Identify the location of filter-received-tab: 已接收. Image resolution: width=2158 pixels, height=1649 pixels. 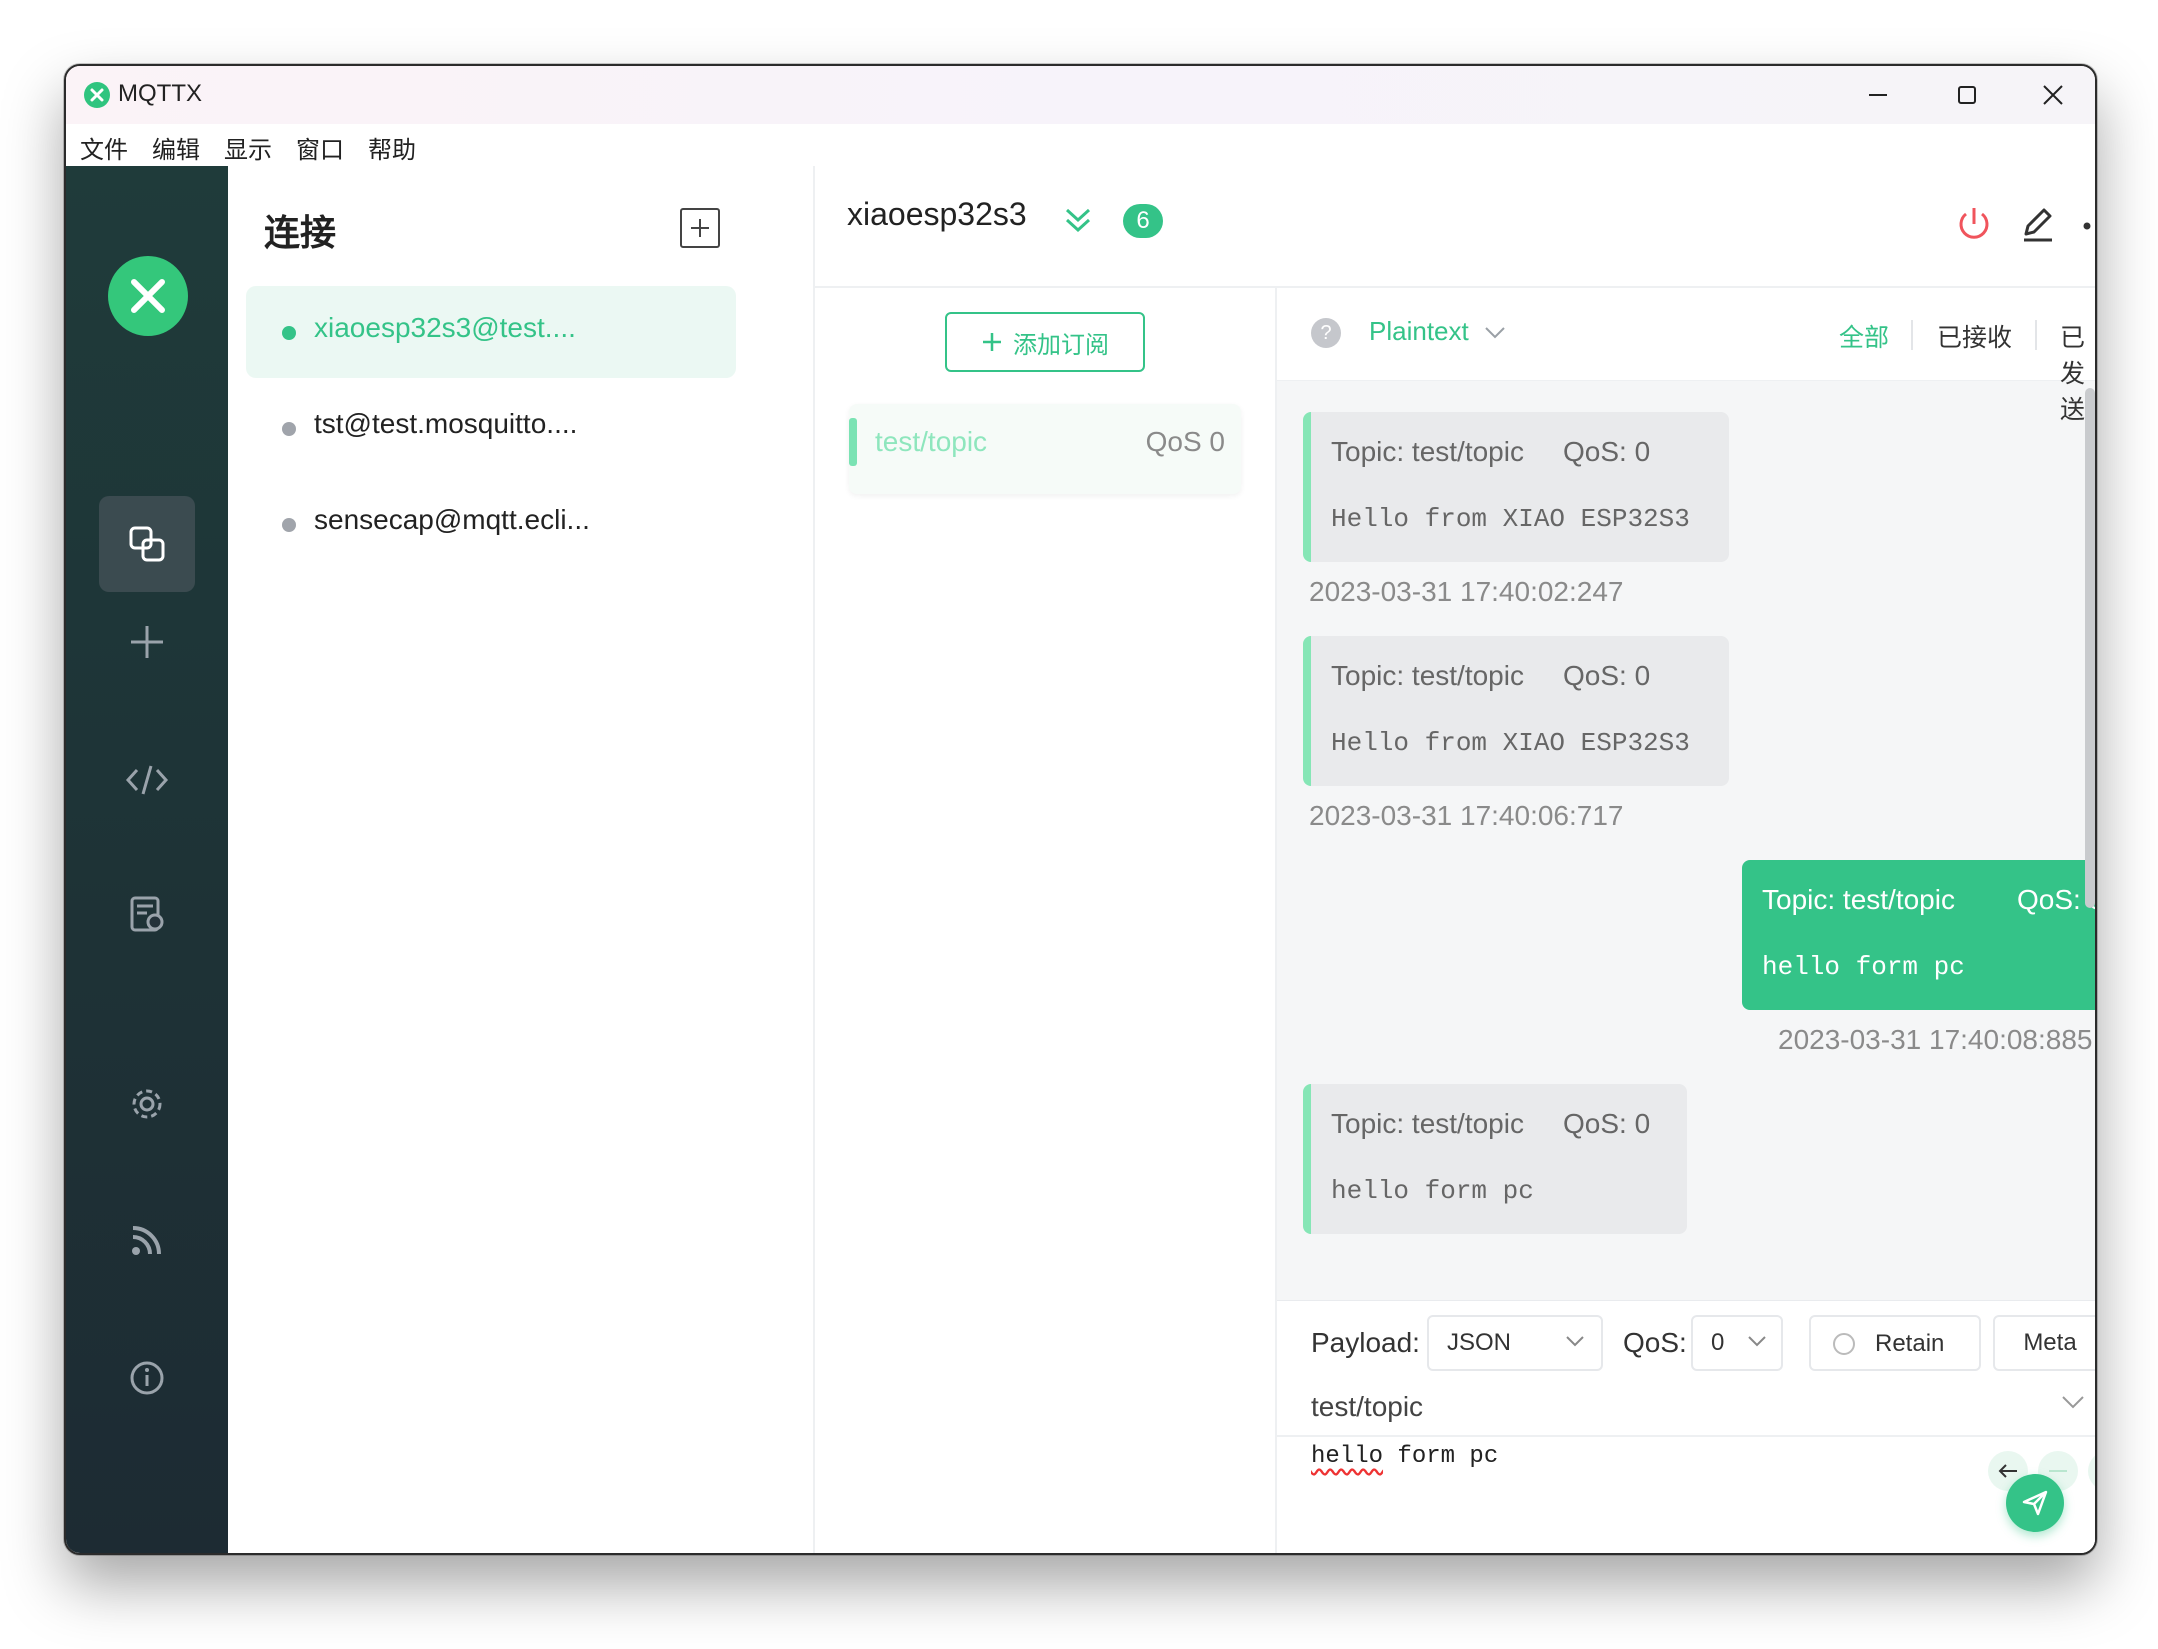
(1974, 336).